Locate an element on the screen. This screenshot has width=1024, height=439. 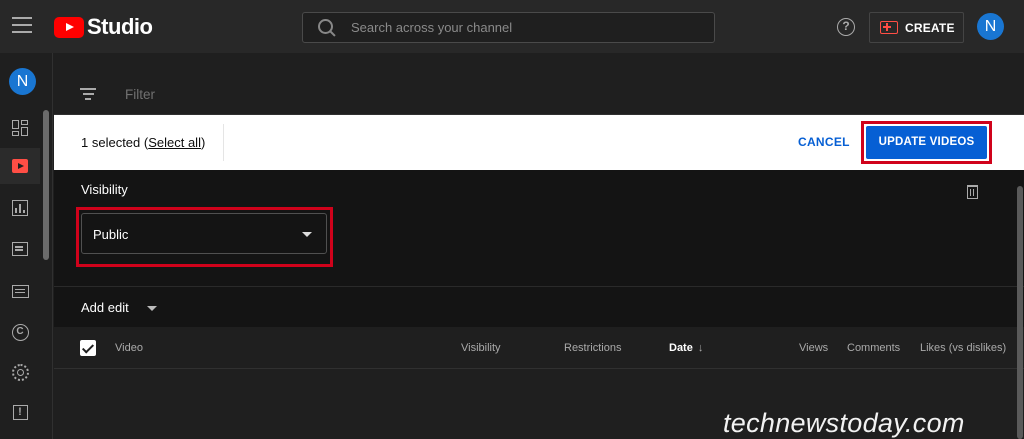
gear-icon is located at coordinates (20, 372).